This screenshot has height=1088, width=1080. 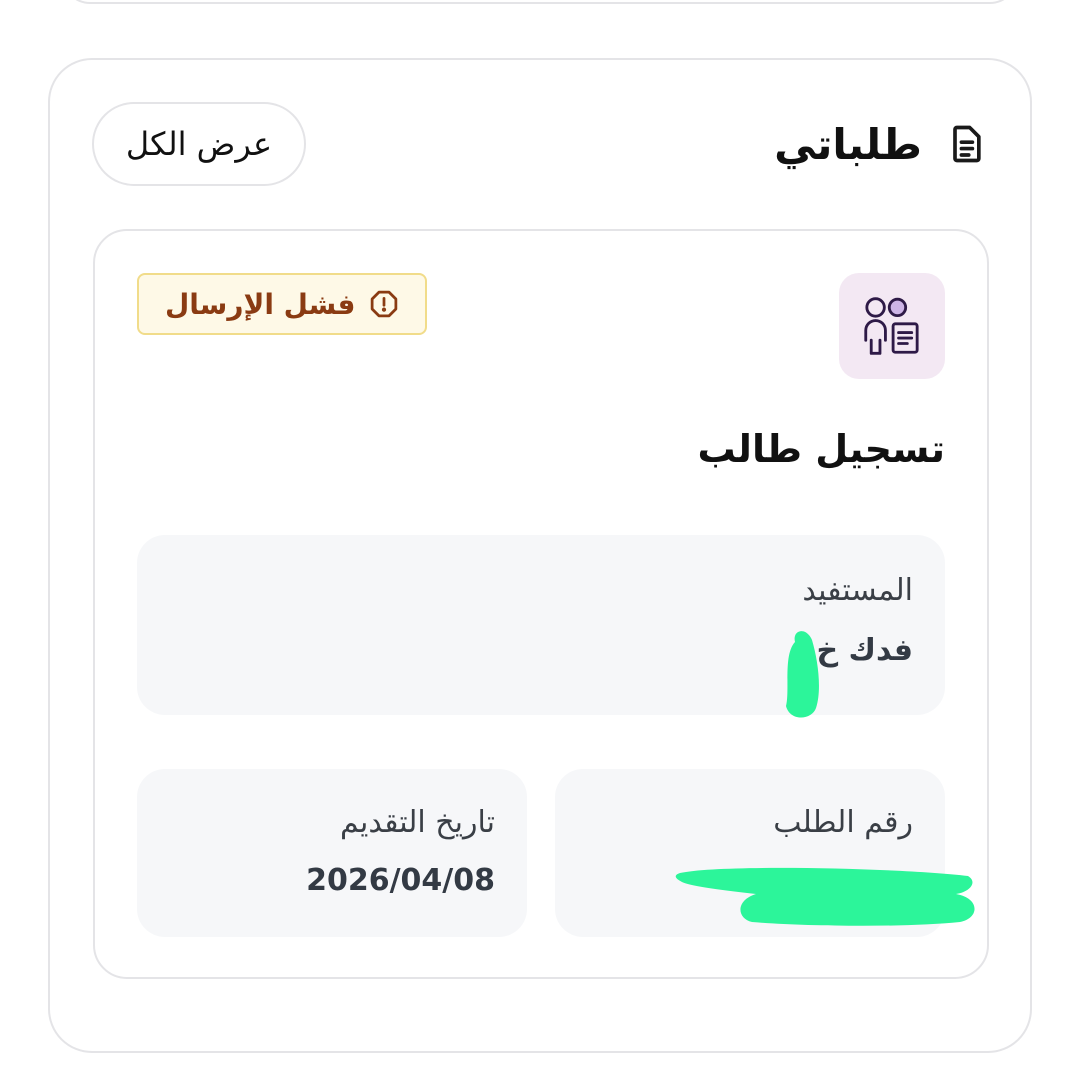 What do you see at coordinates (821, 449) in the screenshot?
I see `request-title: تسجيل طالب` at bounding box center [821, 449].